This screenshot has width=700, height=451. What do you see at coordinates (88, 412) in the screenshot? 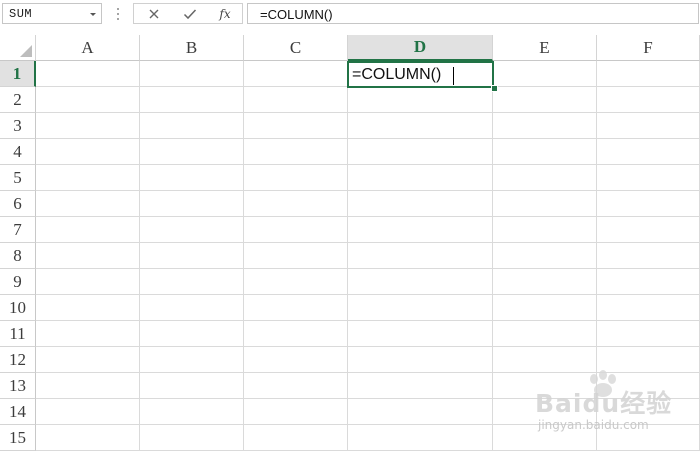
I see `cell-a14` at bounding box center [88, 412].